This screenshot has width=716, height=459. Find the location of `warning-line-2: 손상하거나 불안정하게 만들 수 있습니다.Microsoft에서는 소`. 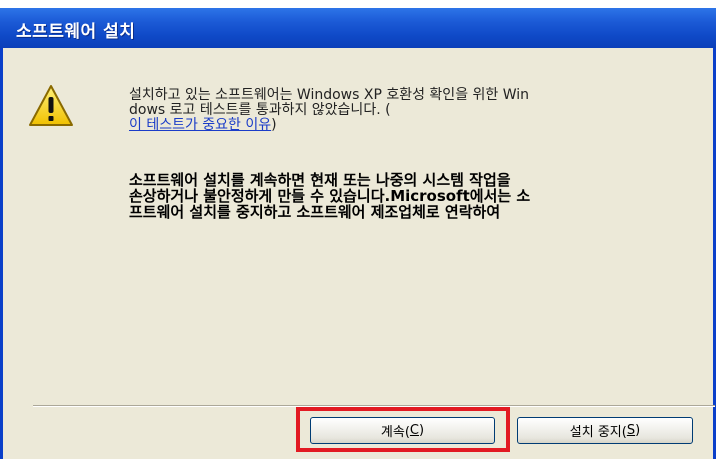

warning-line-2: 손상하거나 불안정하게 만들 수 있습니다.Microsoft에서는 소 is located at coordinates (330, 196).